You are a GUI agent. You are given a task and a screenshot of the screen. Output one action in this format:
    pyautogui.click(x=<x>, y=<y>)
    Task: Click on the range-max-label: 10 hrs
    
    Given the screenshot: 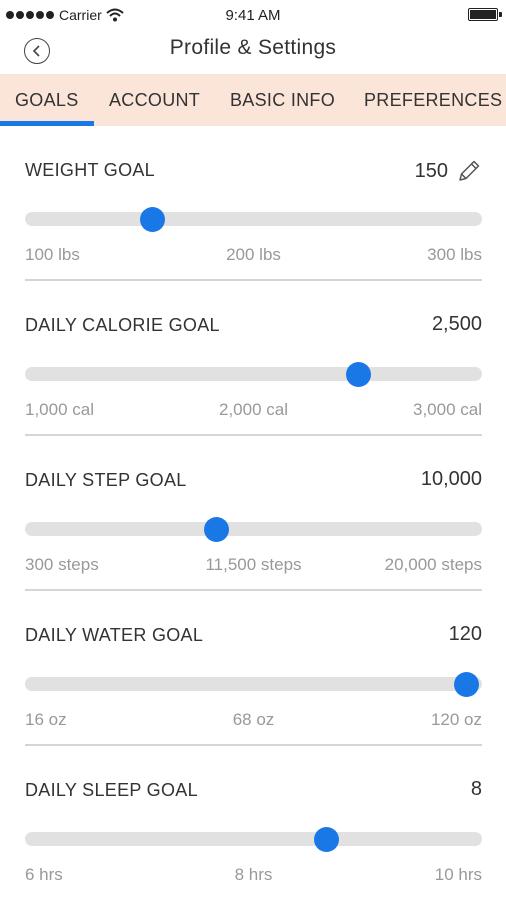 What is the action you would take?
    pyautogui.click(x=458, y=874)
    